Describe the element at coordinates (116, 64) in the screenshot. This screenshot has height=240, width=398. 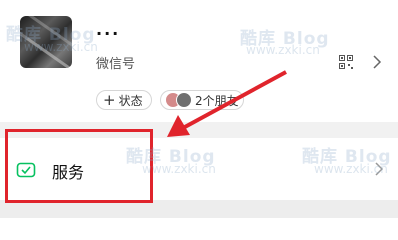
I see `wechat-id-label: 微信号` at that location.